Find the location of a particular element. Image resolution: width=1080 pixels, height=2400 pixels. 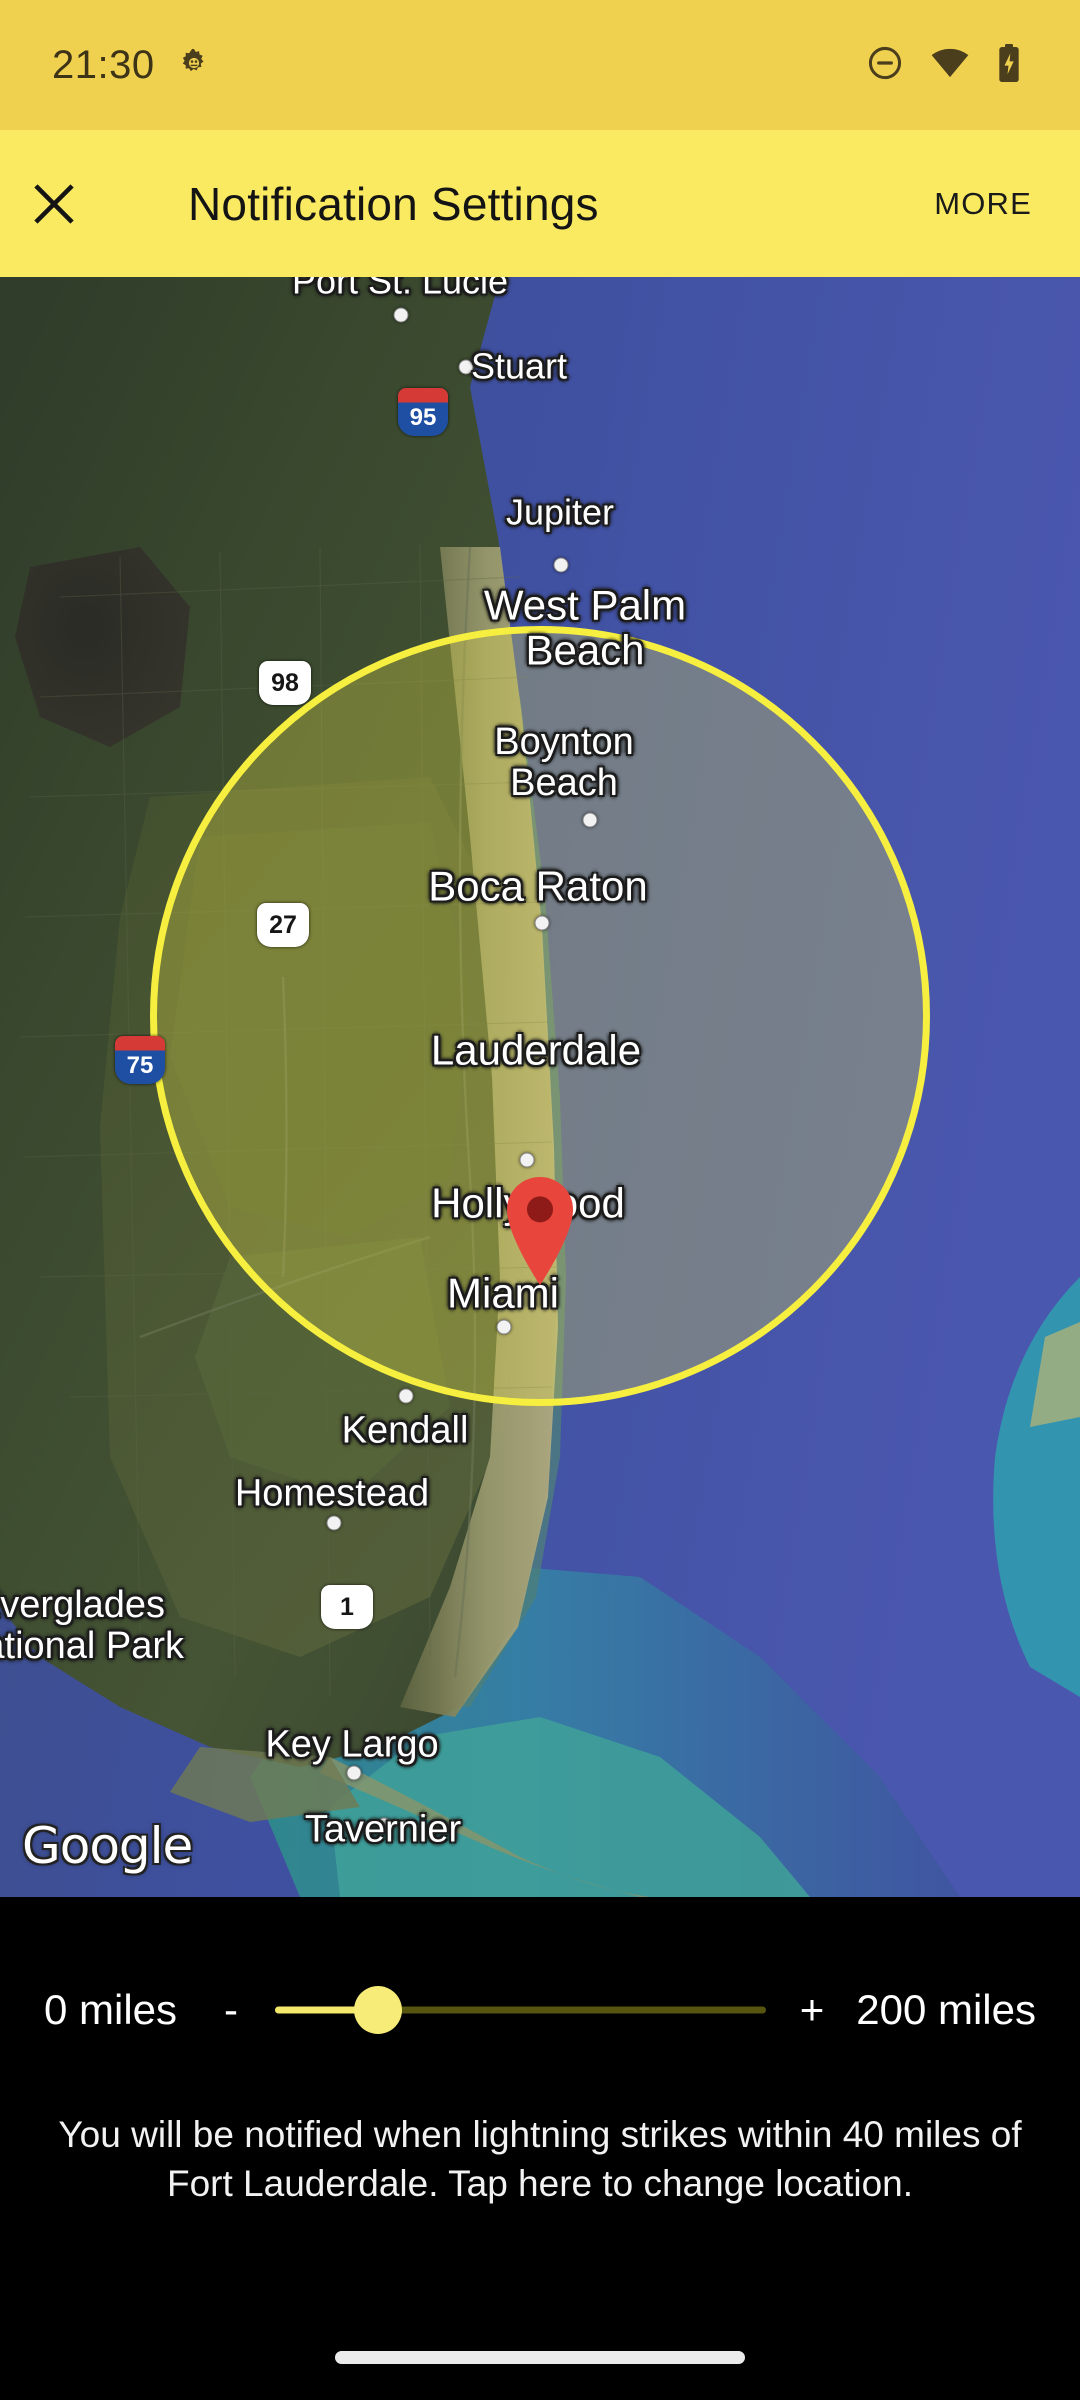

slider-min-label: 0 miles is located at coordinates (111, 2009).